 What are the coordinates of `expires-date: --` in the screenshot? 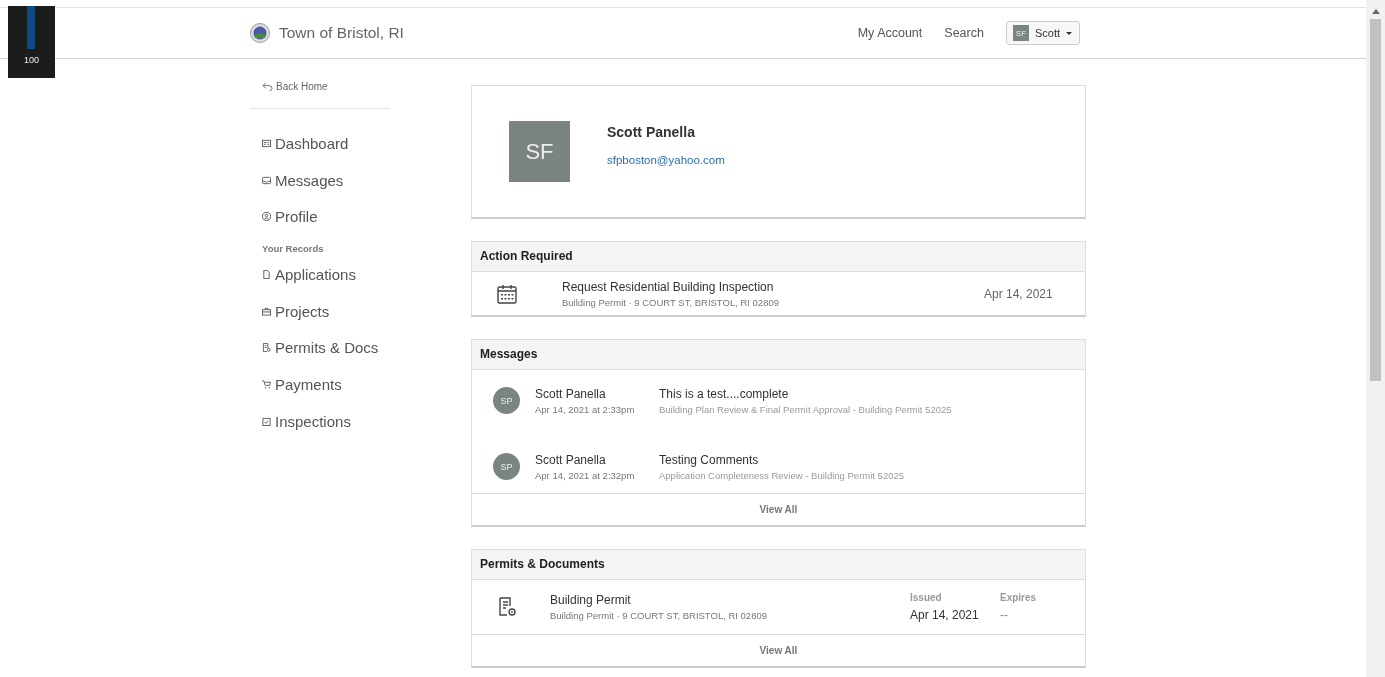 It's located at (1004, 615).